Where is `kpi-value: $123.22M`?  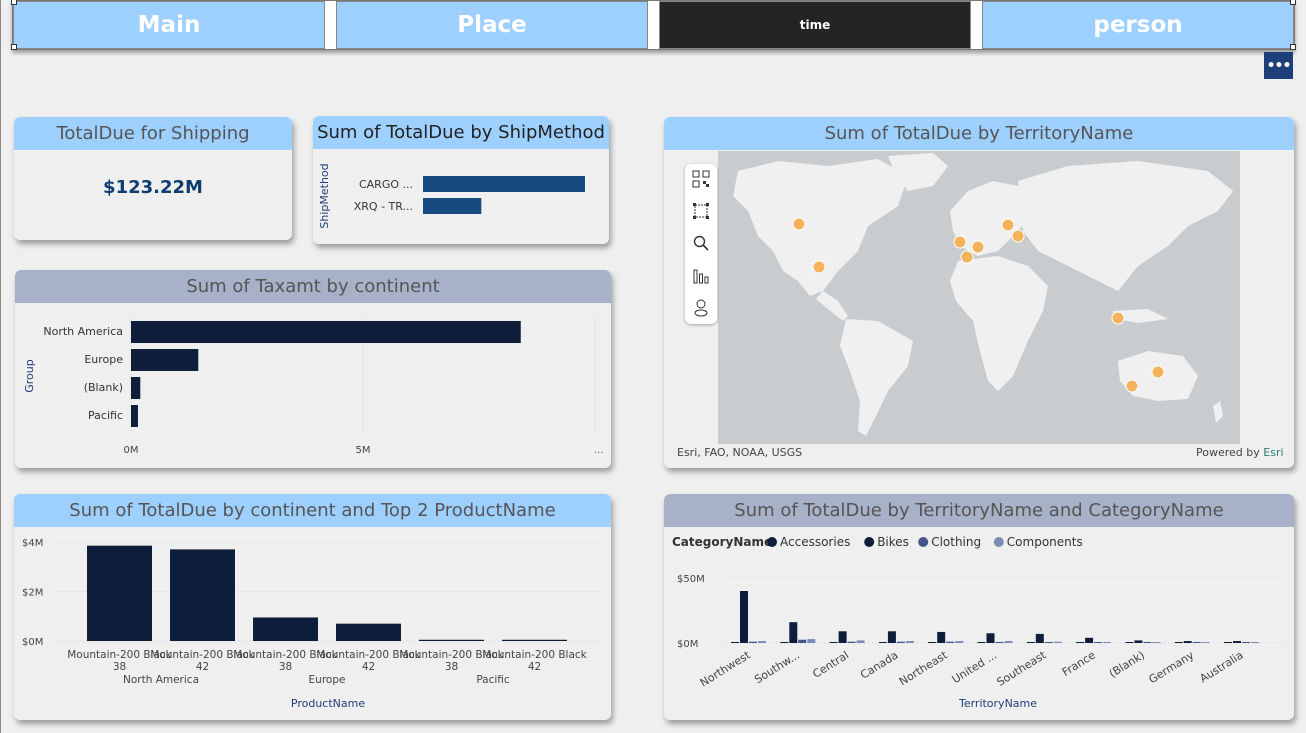
kpi-value: $123.22M is located at coordinates (153, 187).